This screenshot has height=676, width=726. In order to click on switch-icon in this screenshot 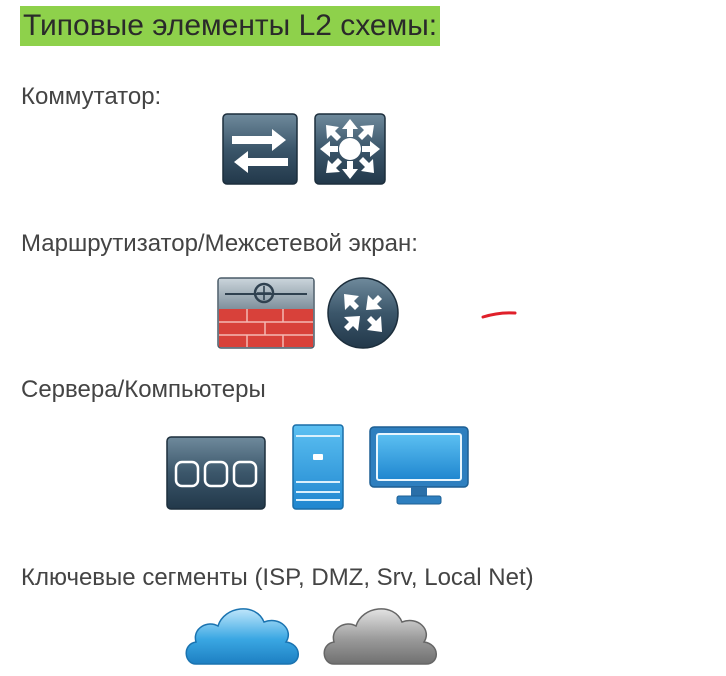, I will do `click(260, 149)`.